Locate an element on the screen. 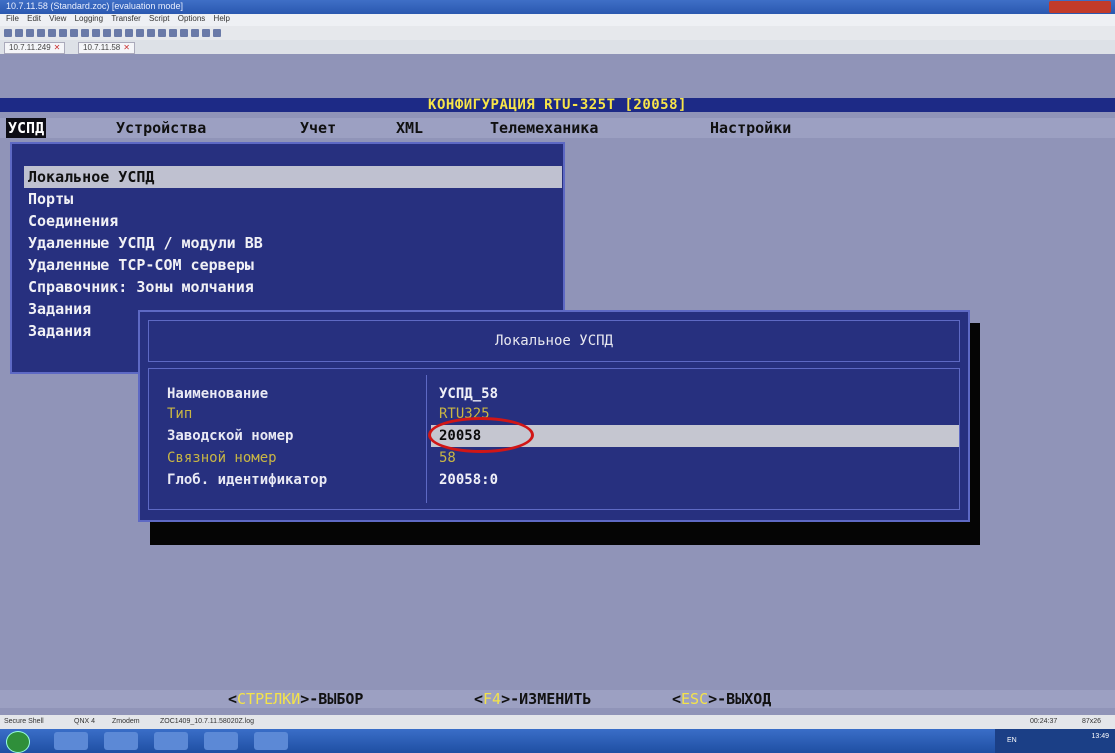  field-label: Тип is located at coordinates (180, 414).